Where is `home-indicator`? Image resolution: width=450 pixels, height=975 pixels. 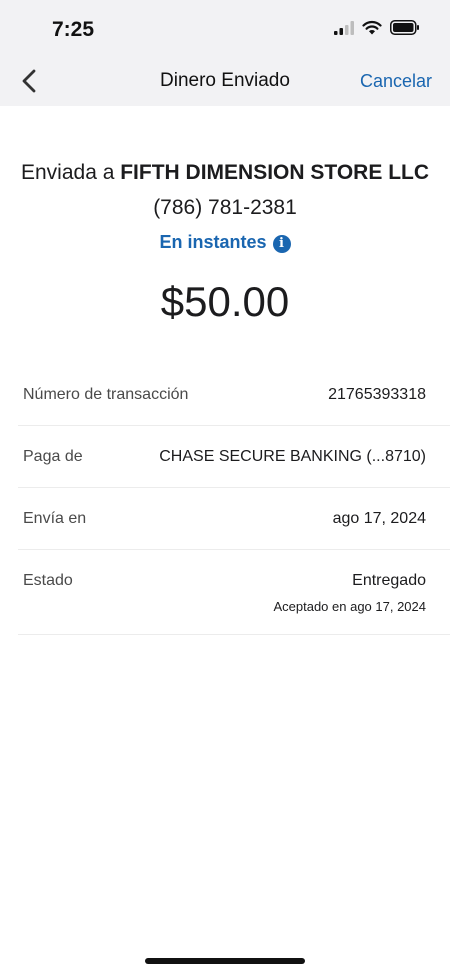
home-indicator is located at coordinates (225, 961).